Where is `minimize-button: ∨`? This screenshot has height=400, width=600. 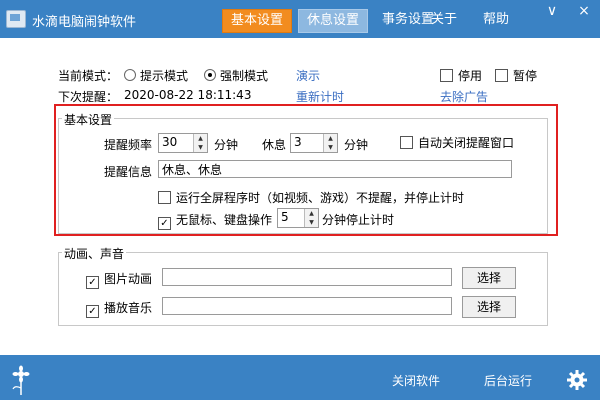
minimize-button: ∨ is located at coordinates (552, 11).